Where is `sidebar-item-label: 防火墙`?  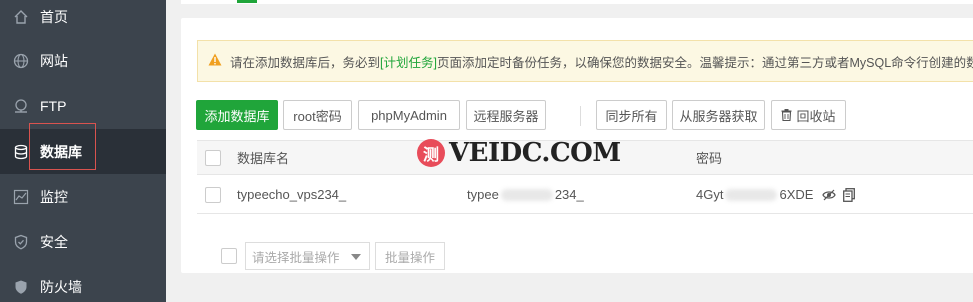 sidebar-item-label: 防火墙 is located at coordinates (61, 286).